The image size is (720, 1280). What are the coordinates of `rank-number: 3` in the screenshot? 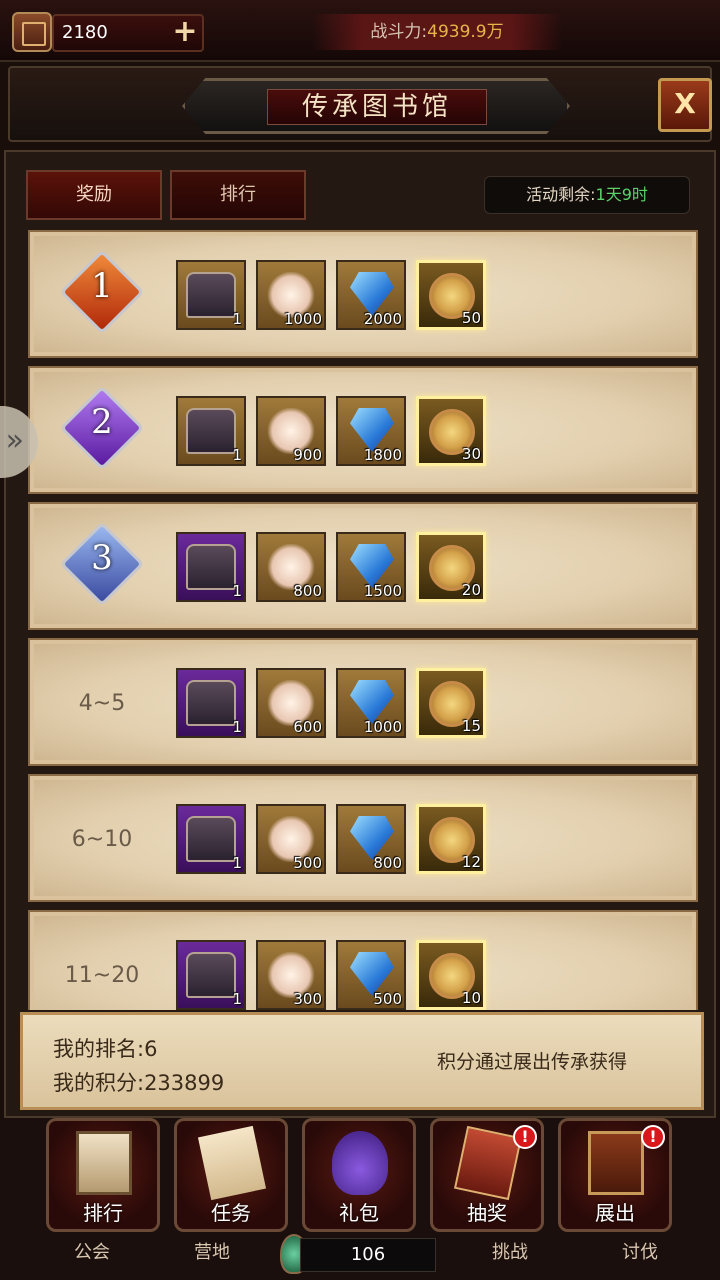 It's located at (102, 558).